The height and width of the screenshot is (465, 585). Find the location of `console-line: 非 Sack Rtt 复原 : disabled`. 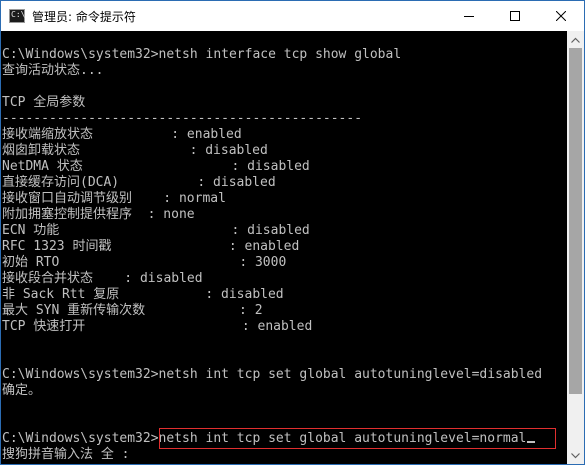

console-line: 非 Sack Rtt 复原 : disabled is located at coordinates (143, 294).